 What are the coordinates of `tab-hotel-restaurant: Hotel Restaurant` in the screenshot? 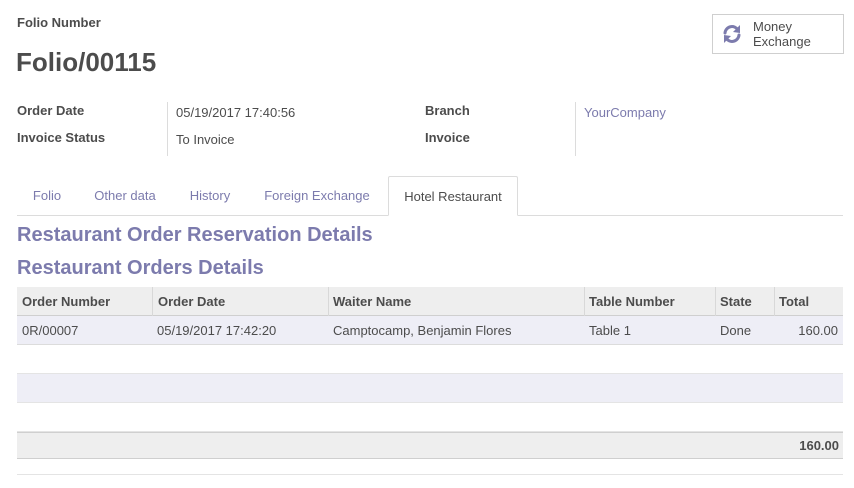 It's located at (453, 196).